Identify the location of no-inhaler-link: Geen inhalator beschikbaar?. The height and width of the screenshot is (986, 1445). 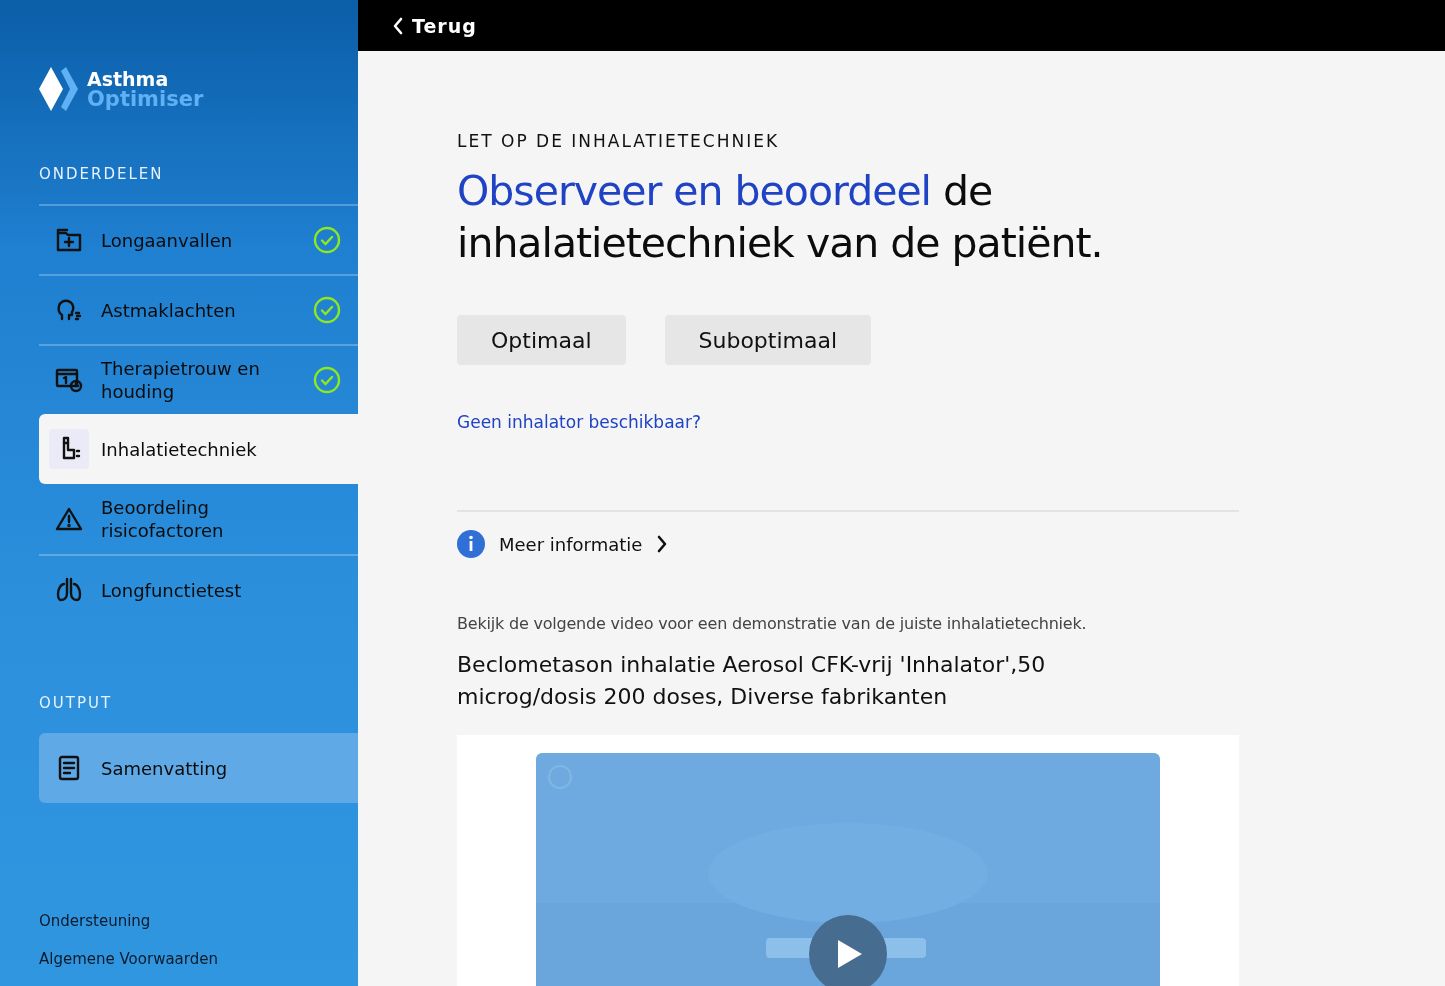
(579, 422).